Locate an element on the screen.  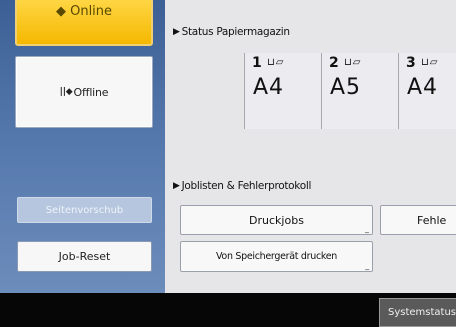
job-reset-label: Job-Reset is located at coordinates (84, 256).